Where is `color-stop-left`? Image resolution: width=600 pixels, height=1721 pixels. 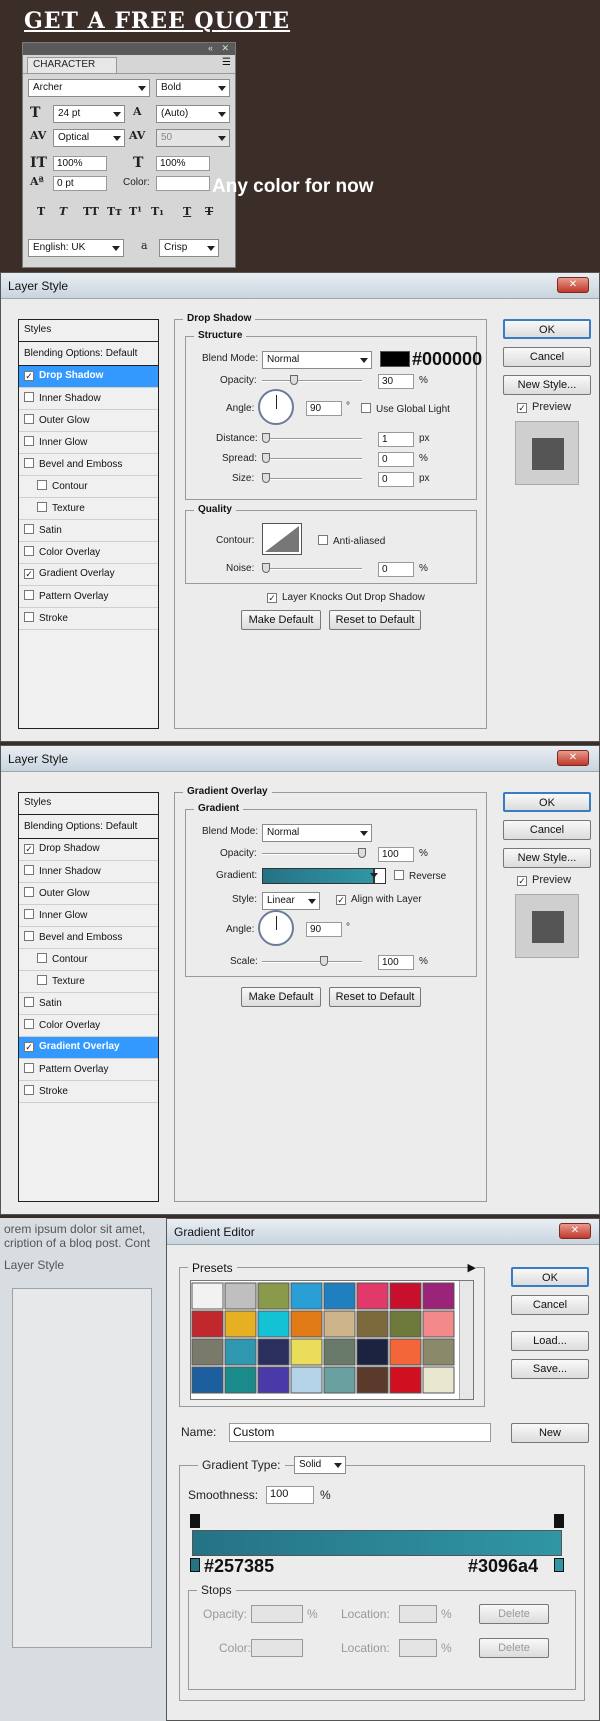 color-stop-left is located at coordinates (195, 1565).